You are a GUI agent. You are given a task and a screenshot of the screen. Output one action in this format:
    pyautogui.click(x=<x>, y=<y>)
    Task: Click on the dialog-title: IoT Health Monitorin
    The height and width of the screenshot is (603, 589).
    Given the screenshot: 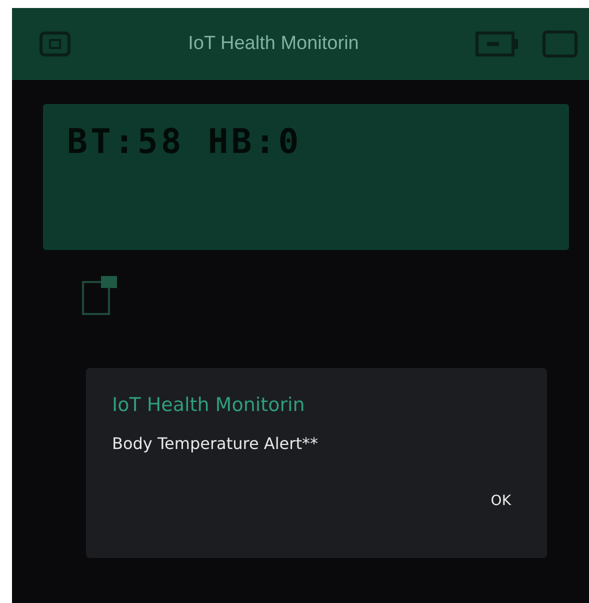 What is the action you would take?
    pyautogui.click(x=209, y=405)
    